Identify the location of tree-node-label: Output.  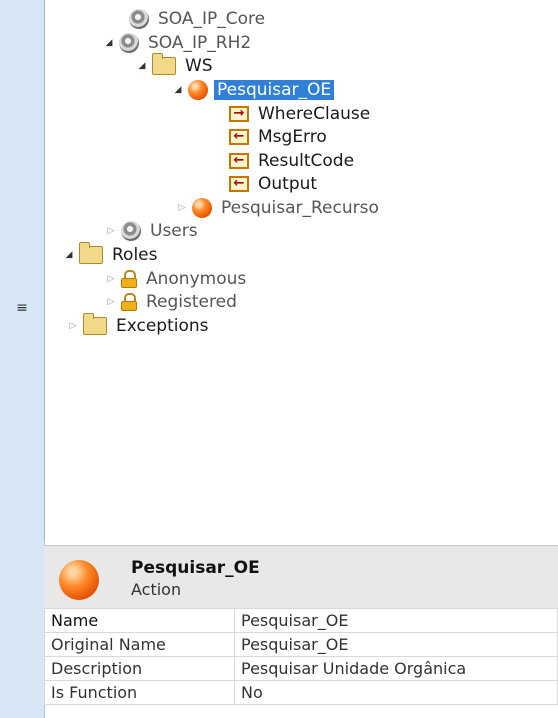
(288, 184).